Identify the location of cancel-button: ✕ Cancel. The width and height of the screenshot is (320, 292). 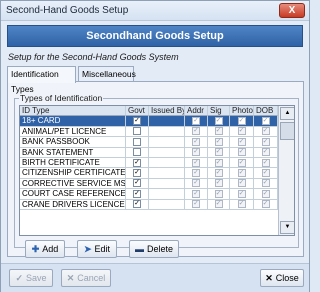
(86, 278).